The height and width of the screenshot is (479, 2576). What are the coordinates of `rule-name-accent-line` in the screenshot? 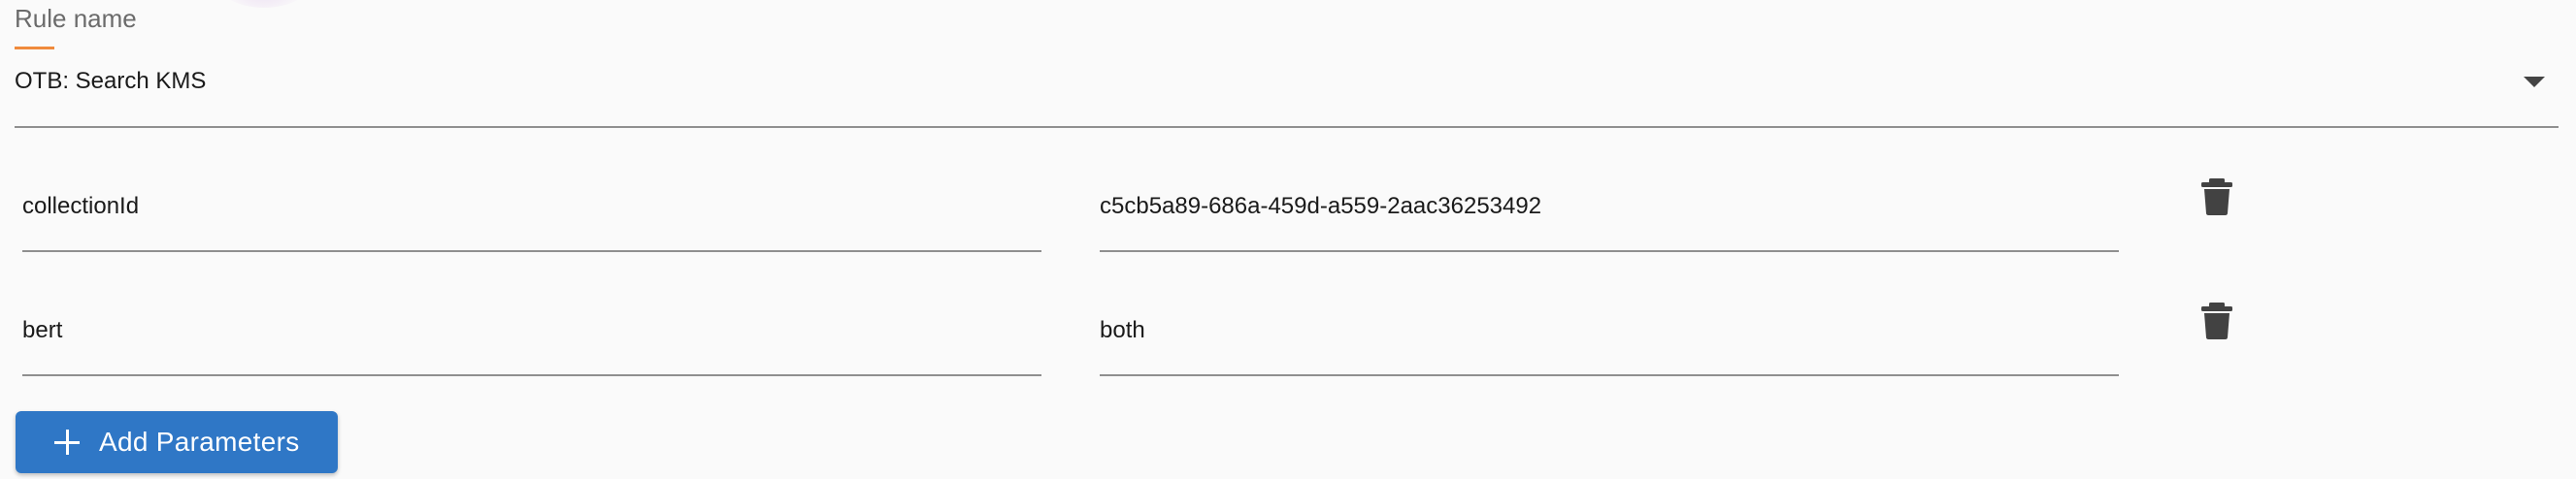 It's located at (34, 48).